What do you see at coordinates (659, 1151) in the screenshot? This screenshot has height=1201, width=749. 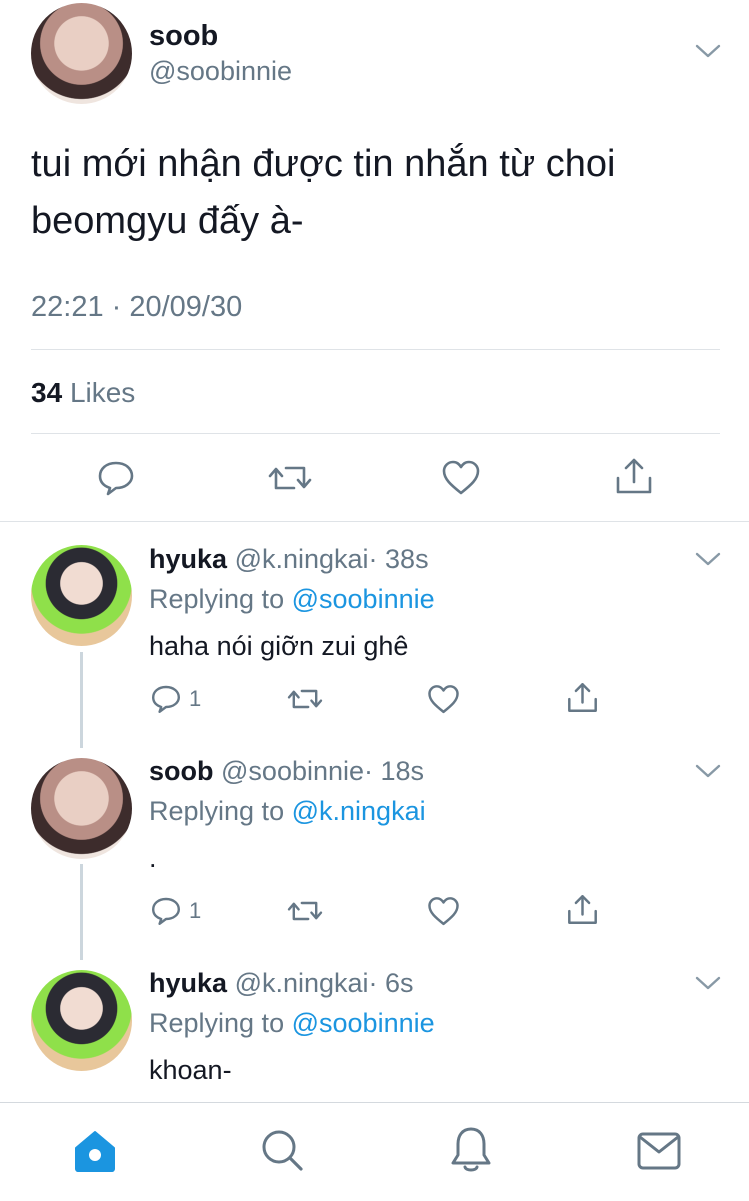 I see `messages-icon` at bounding box center [659, 1151].